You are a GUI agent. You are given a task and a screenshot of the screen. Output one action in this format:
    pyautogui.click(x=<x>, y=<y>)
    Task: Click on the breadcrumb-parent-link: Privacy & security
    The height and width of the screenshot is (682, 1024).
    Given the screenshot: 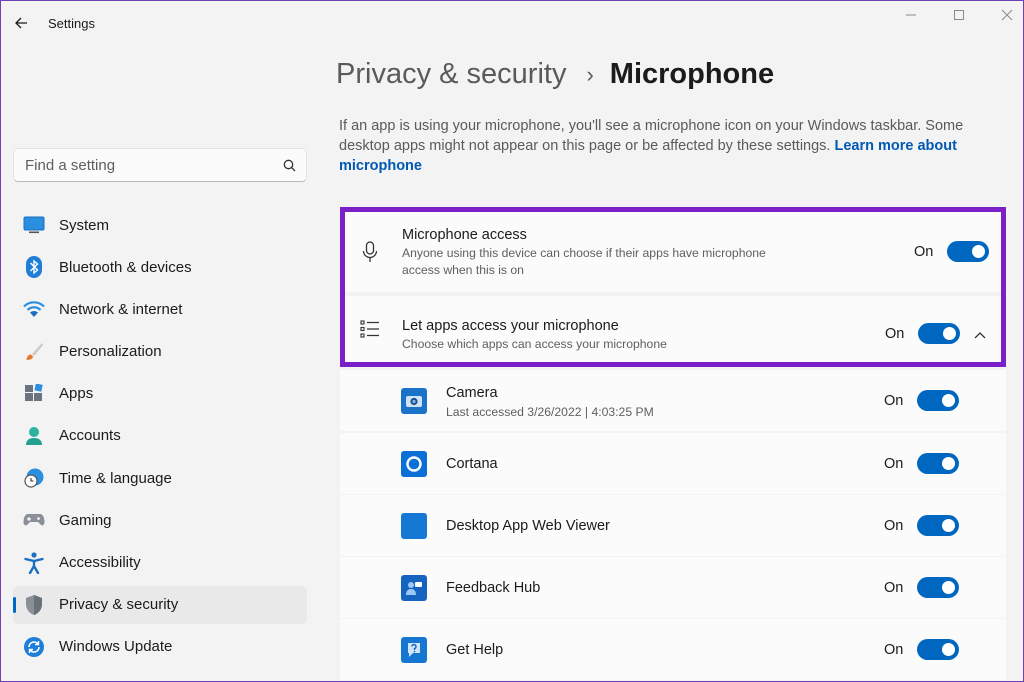 What is the action you would take?
    pyautogui.click(x=451, y=74)
    